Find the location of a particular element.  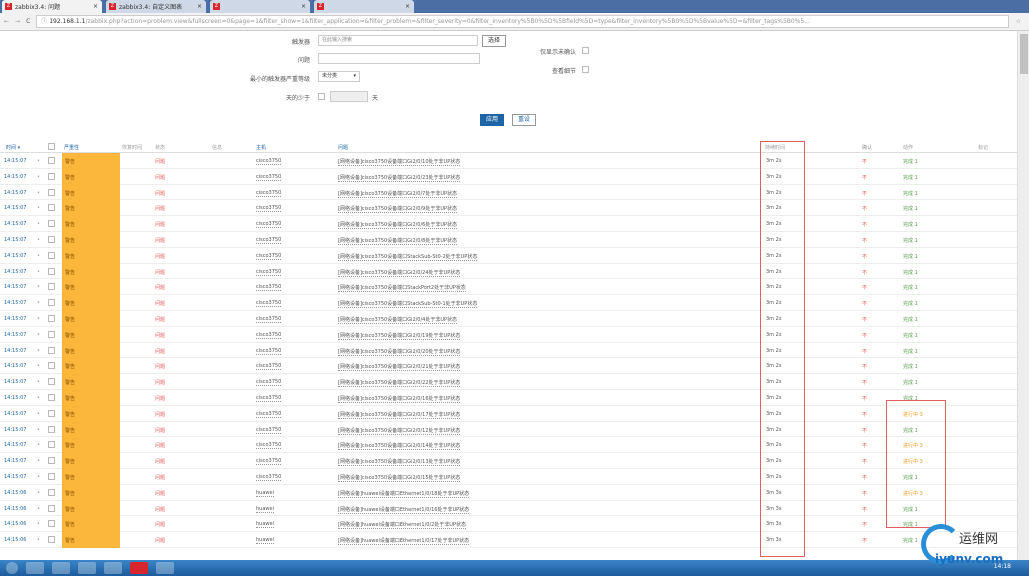

start-icon is located at coordinates (12, 568).